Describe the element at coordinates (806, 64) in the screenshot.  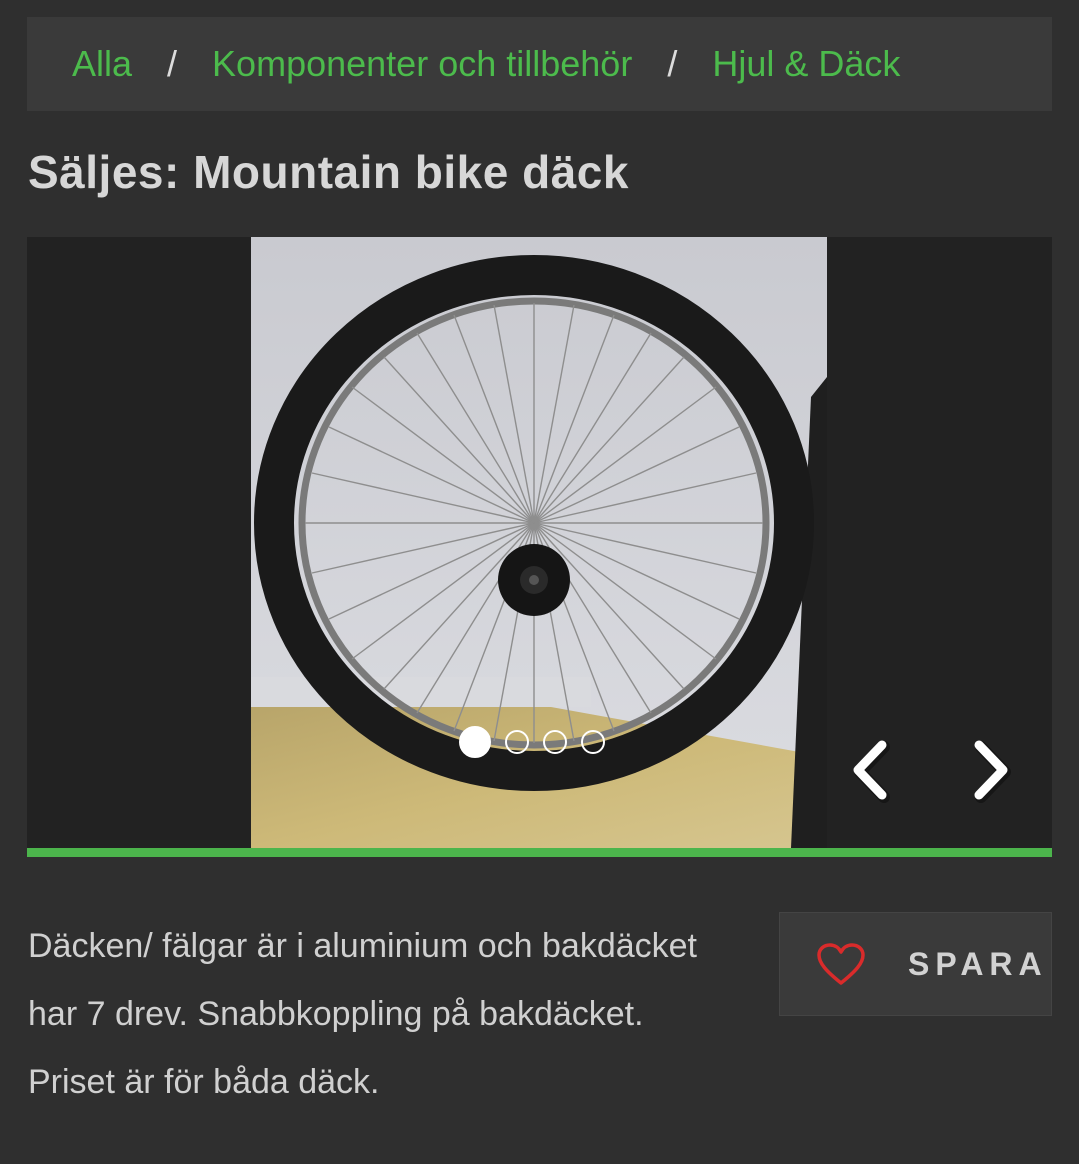
I see `breadcrumb-item-hjul-dack: Hjul & Däck` at that location.